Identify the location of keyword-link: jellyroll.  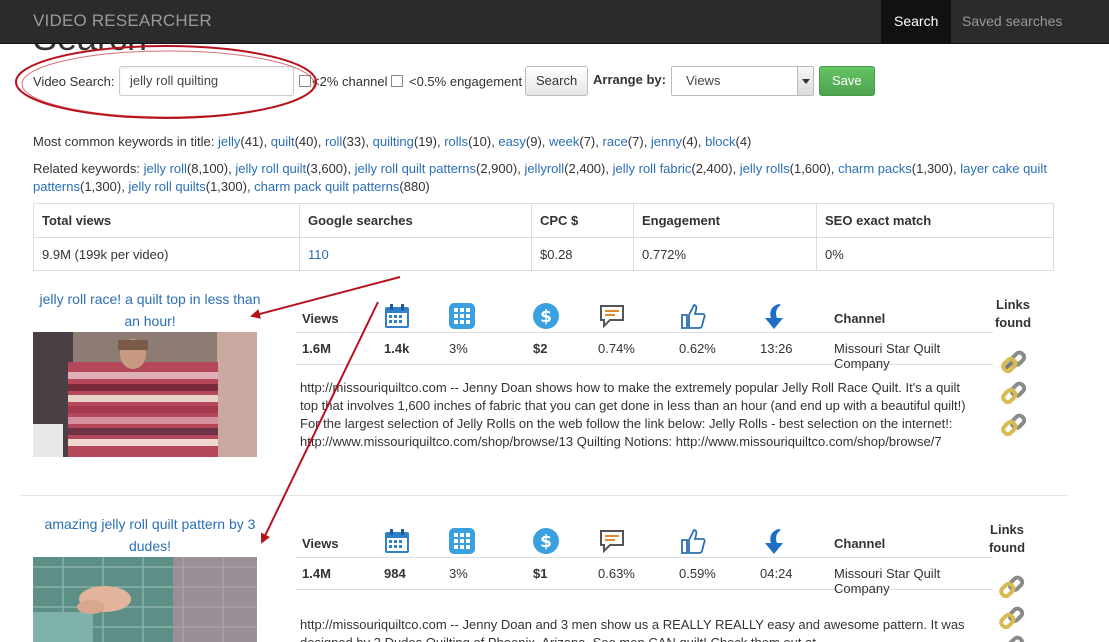
(544, 168).